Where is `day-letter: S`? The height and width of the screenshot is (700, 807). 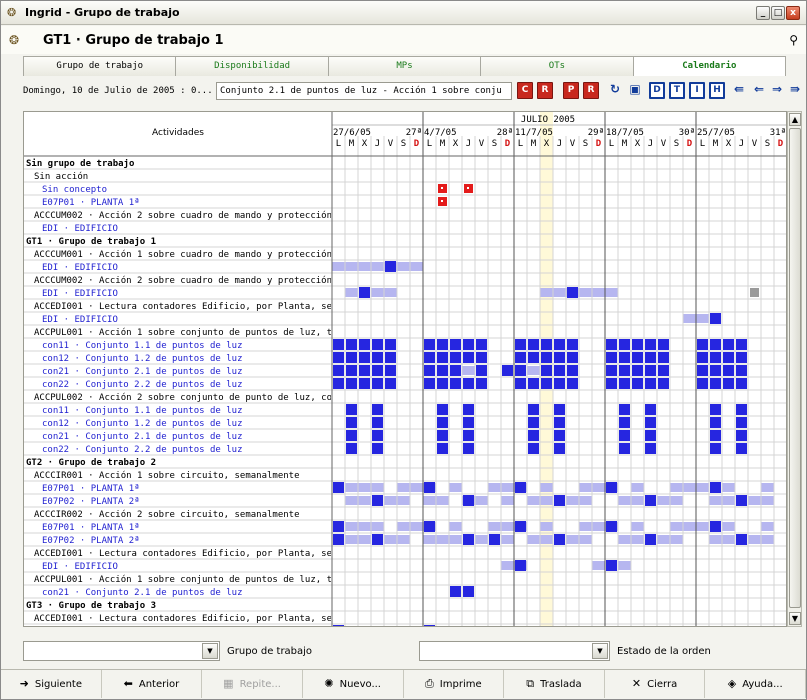 day-letter: S is located at coordinates (585, 144).